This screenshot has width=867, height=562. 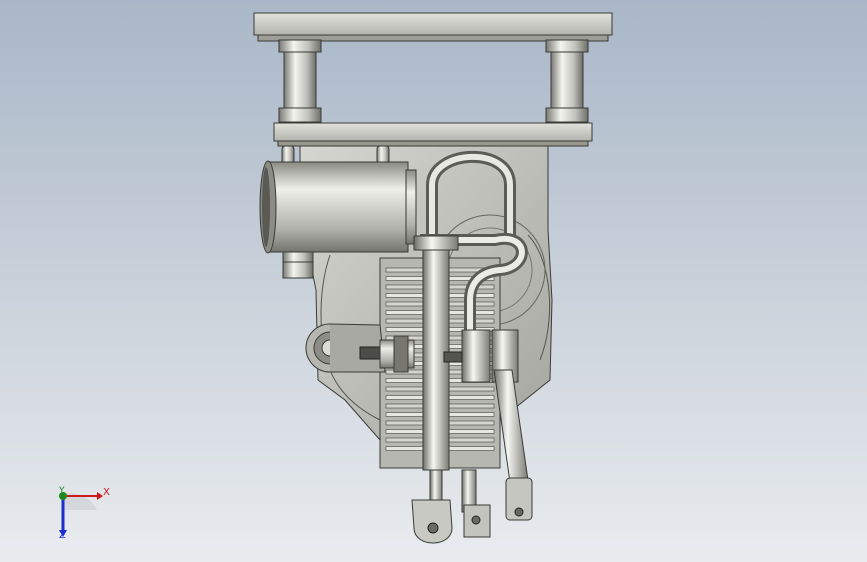 I want to click on y-axis-label: Y, so click(x=62, y=491).